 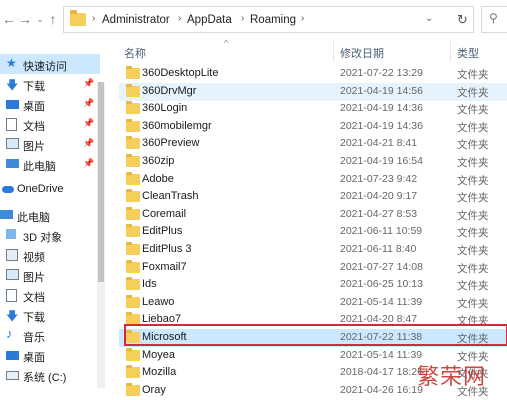 I want to click on file-name: EditPlus 3, so click(x=167, y=249).